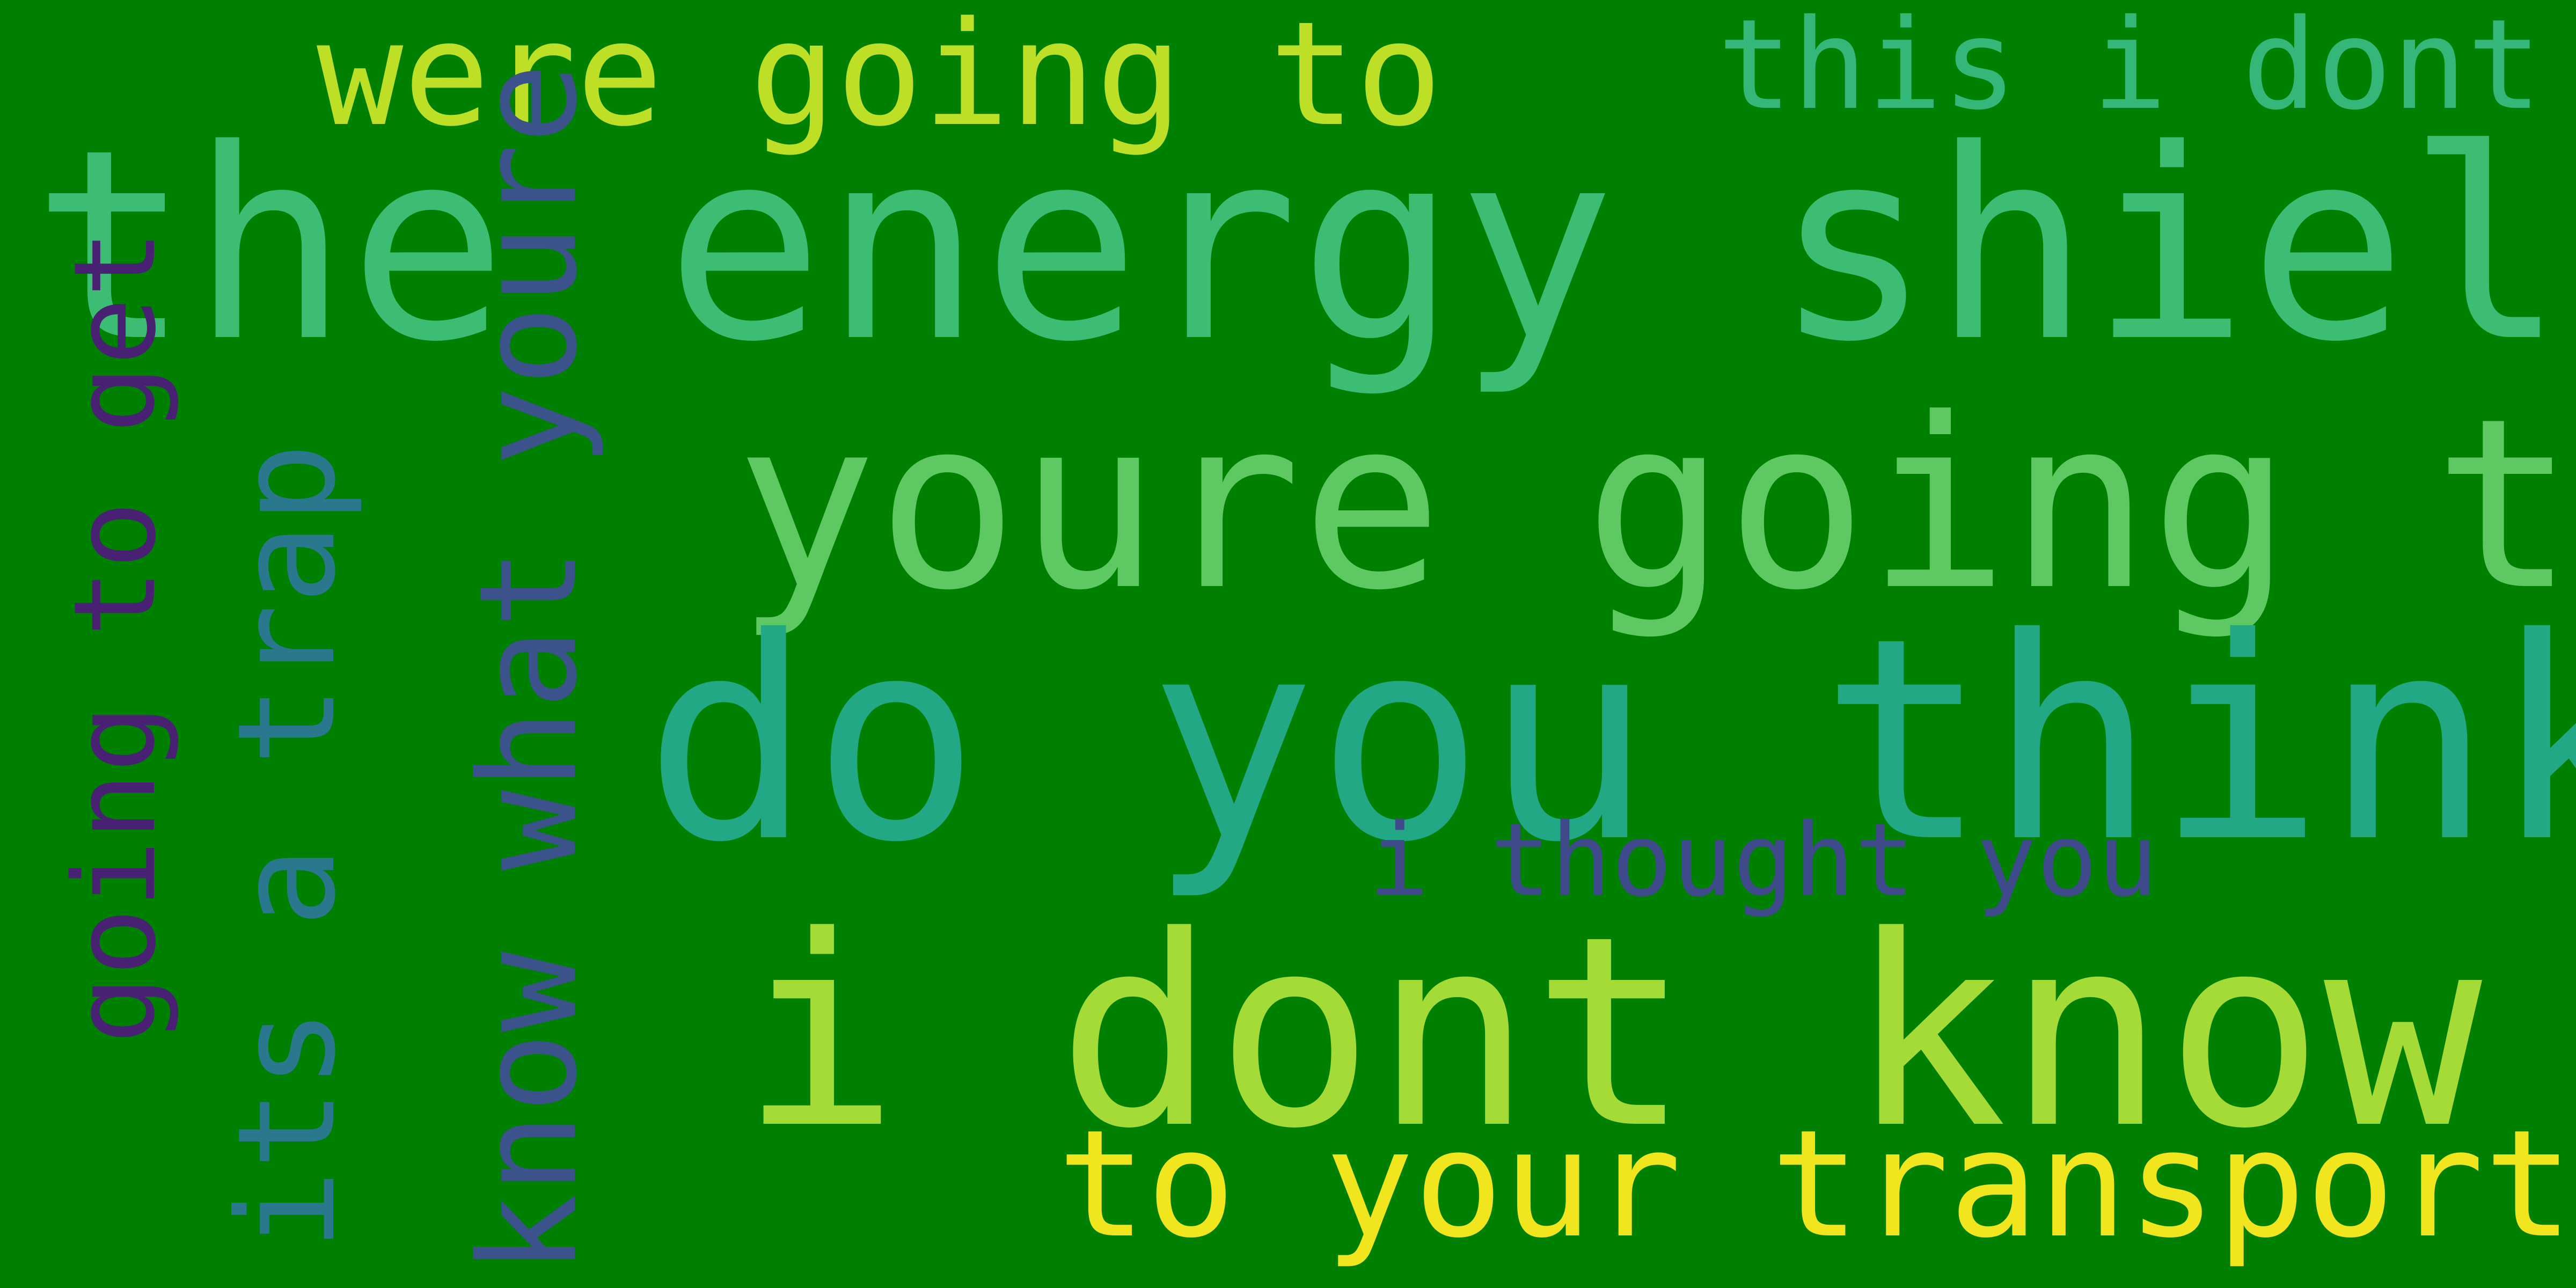 The image size is (2576, 1288). I want to click on phrase-to-your-transports: to your transports, so click(1816, 1185).